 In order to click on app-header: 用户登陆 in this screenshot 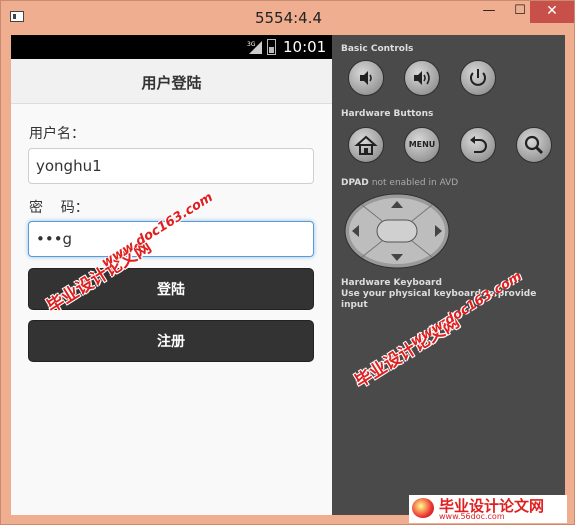, I will do `click(171, 81)`.